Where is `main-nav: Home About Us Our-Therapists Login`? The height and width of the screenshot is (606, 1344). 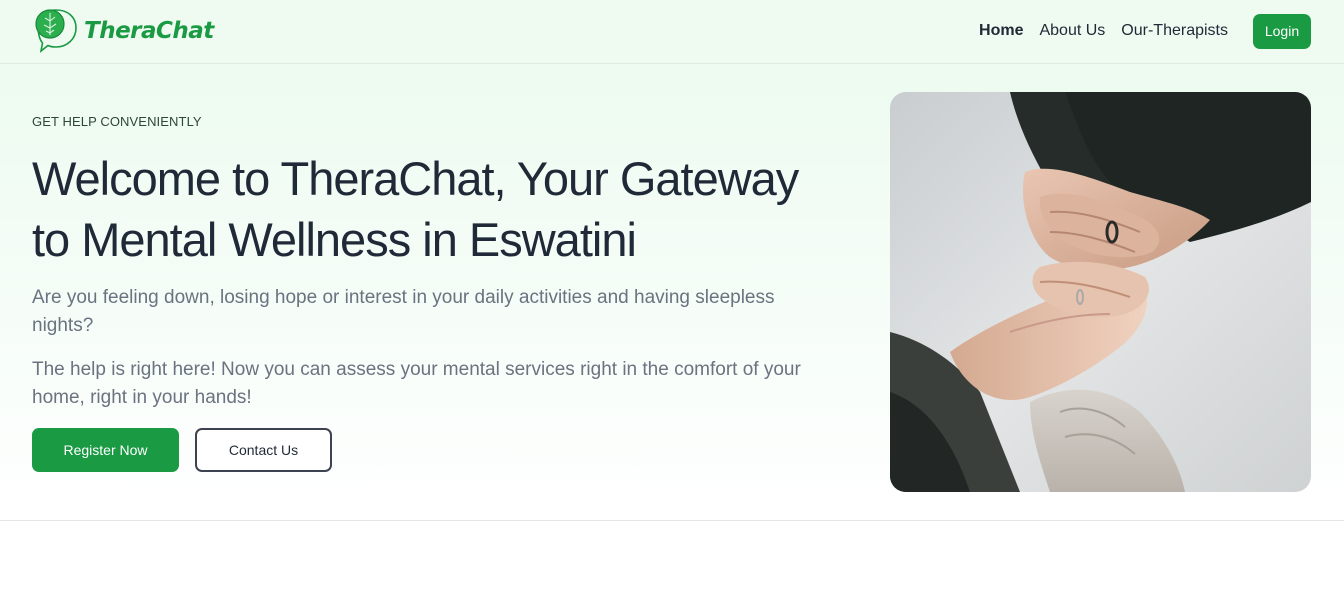 main-nav: Home About Us Our-Therapists Login is located at coordinates (1145, 31).